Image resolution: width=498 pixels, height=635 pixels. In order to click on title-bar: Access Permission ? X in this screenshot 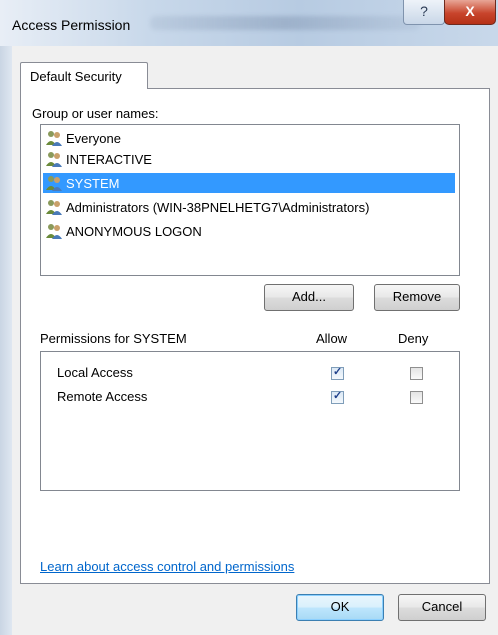, I will do `click(249, 23)`.